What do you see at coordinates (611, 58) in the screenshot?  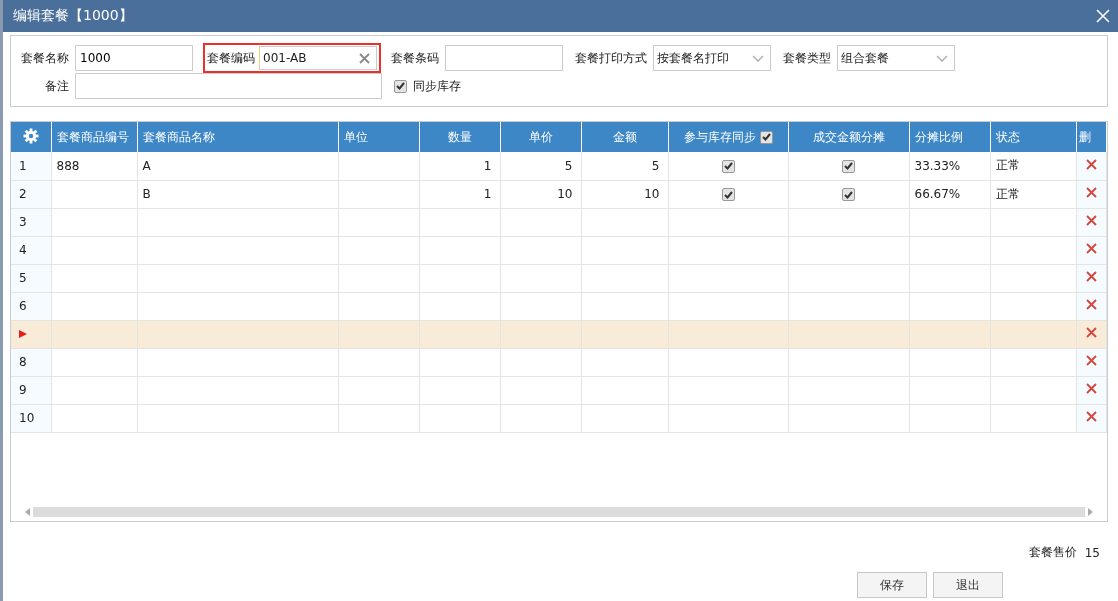 I see `field-label: 套餐打印方式` at bounding box center [611, 58].